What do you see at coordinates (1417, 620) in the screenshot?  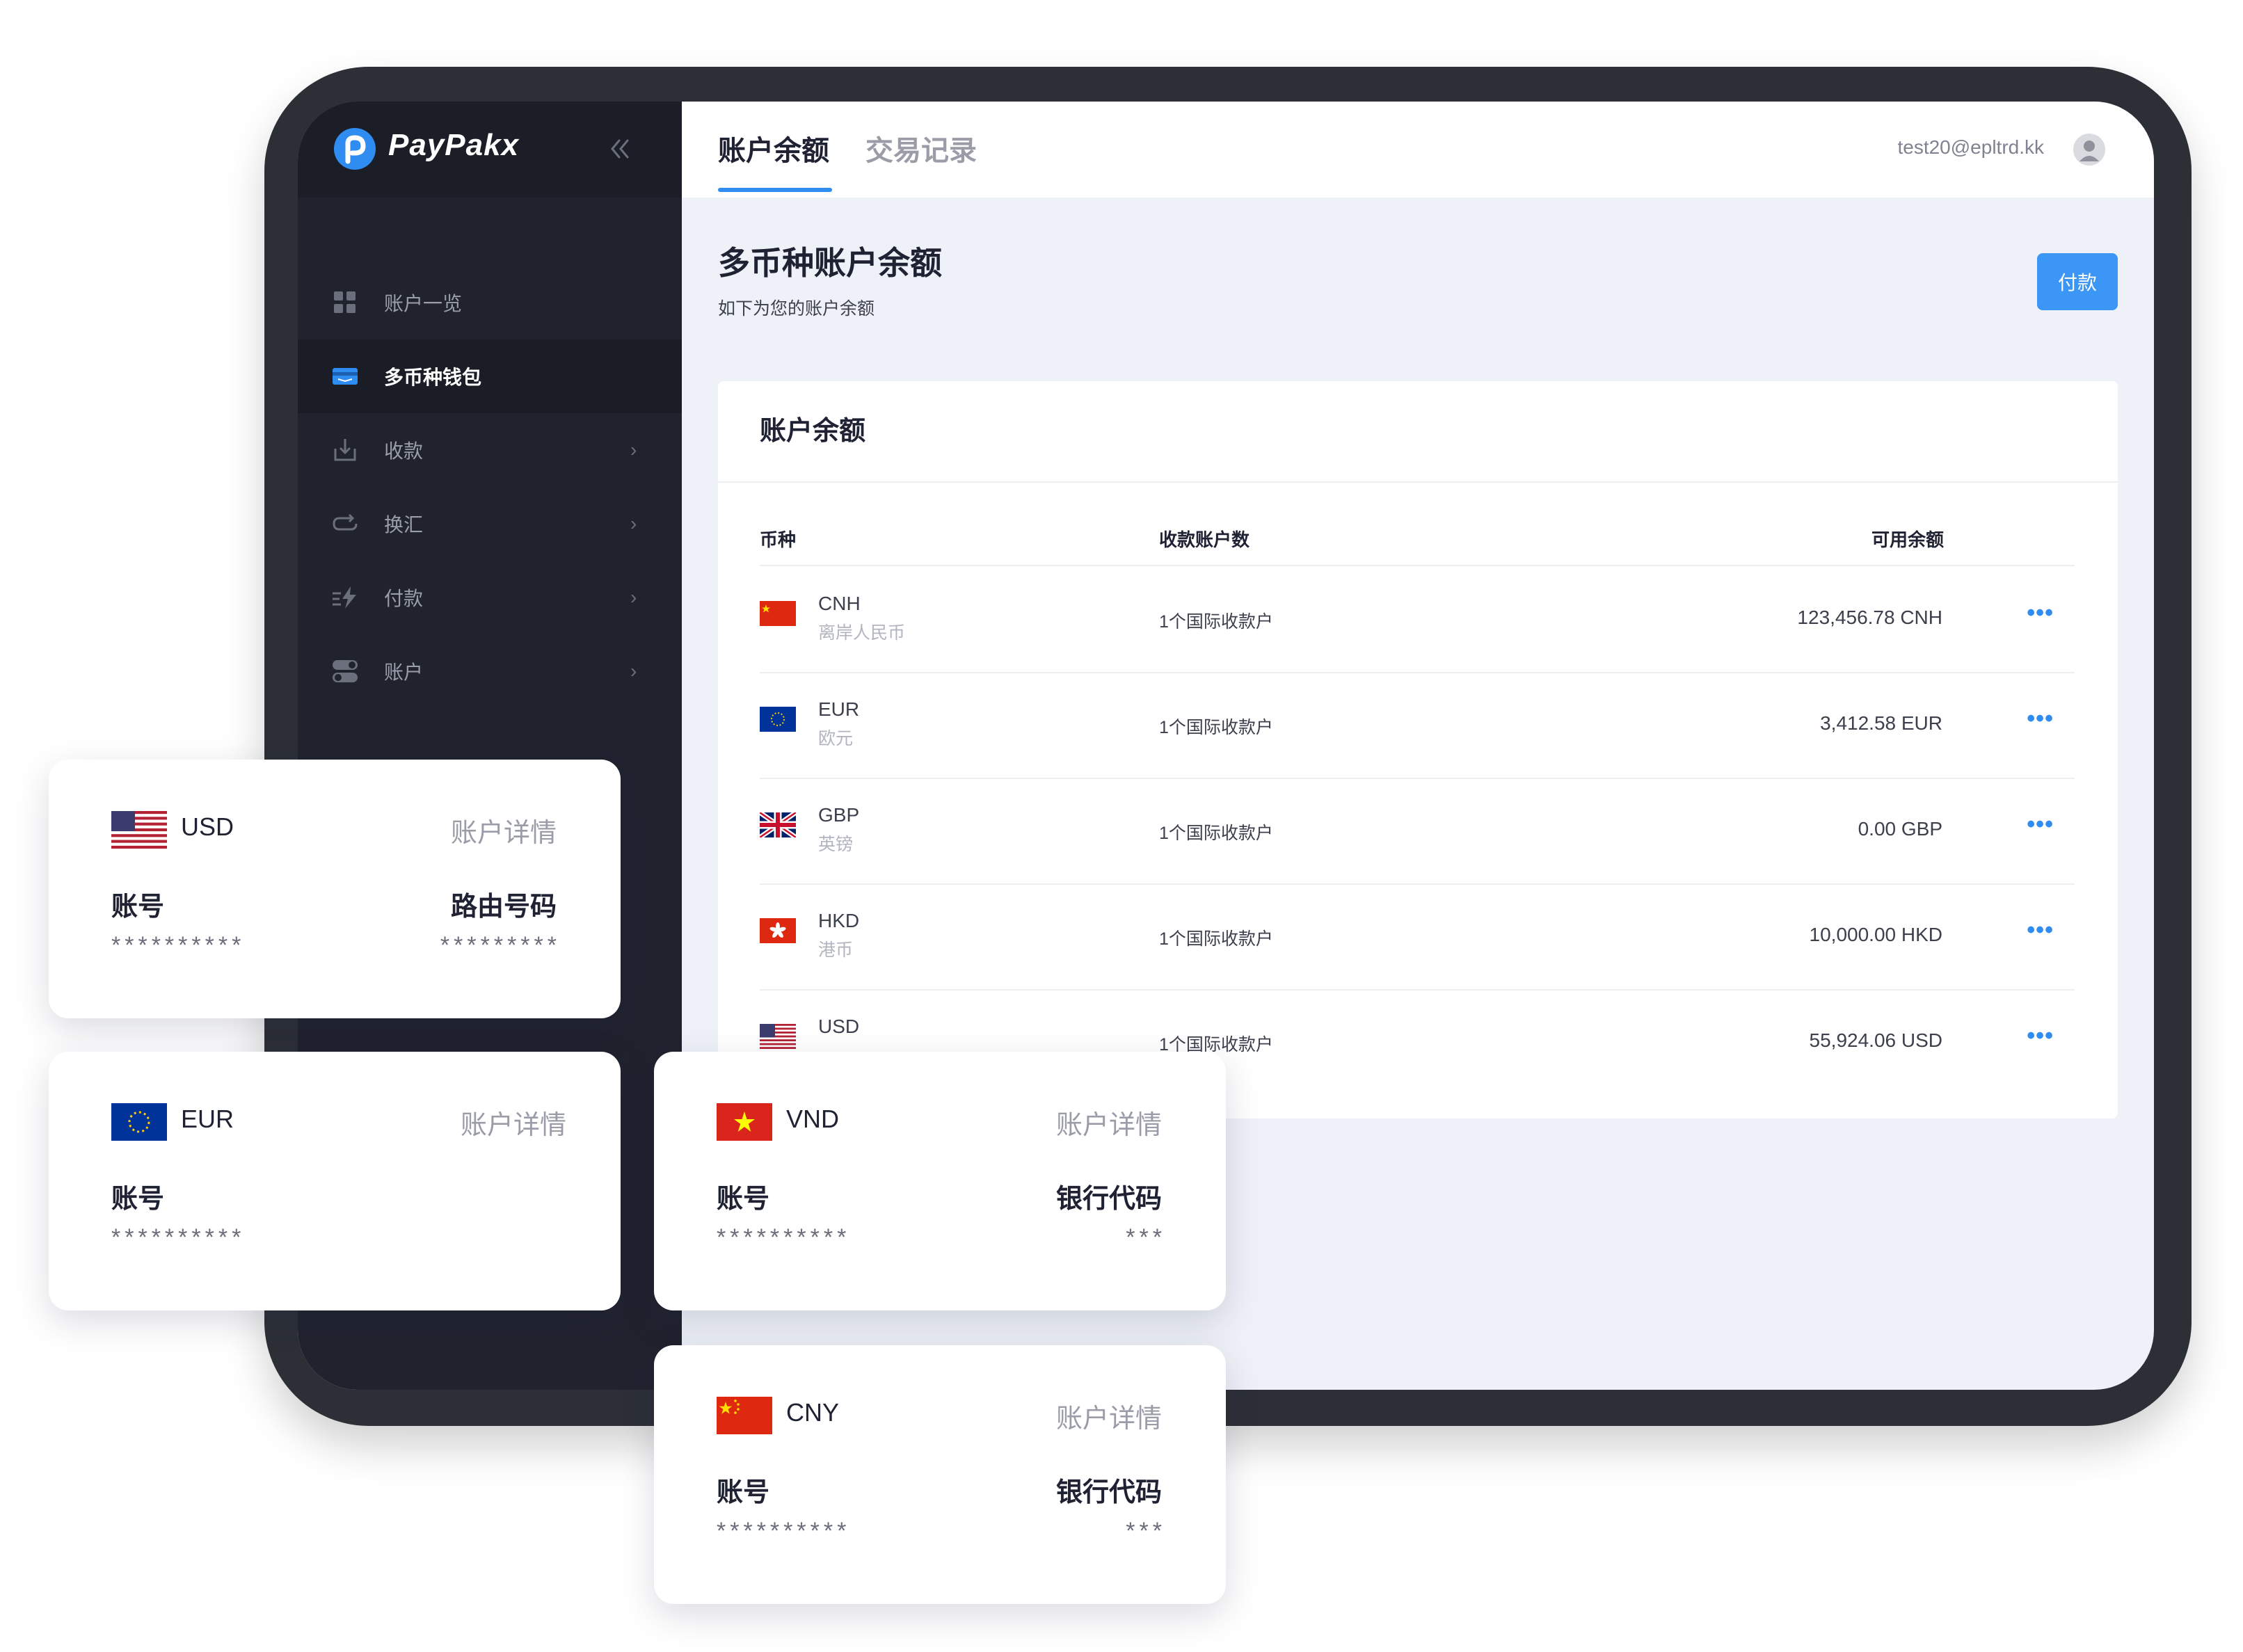 I see `table-row: CNH 离岸人民币 1个国际收款户 123,456.78 CNH •••` at bounding box center [1417, 620].